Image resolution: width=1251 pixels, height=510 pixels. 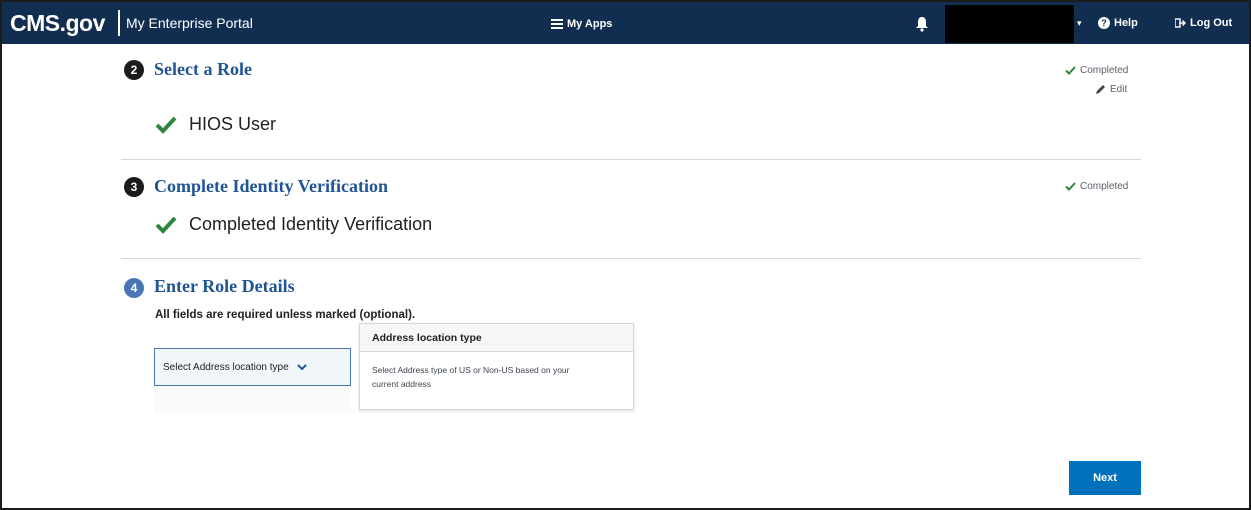 I want to click on logout-link: Log Out, so click(x=1203, y=23).